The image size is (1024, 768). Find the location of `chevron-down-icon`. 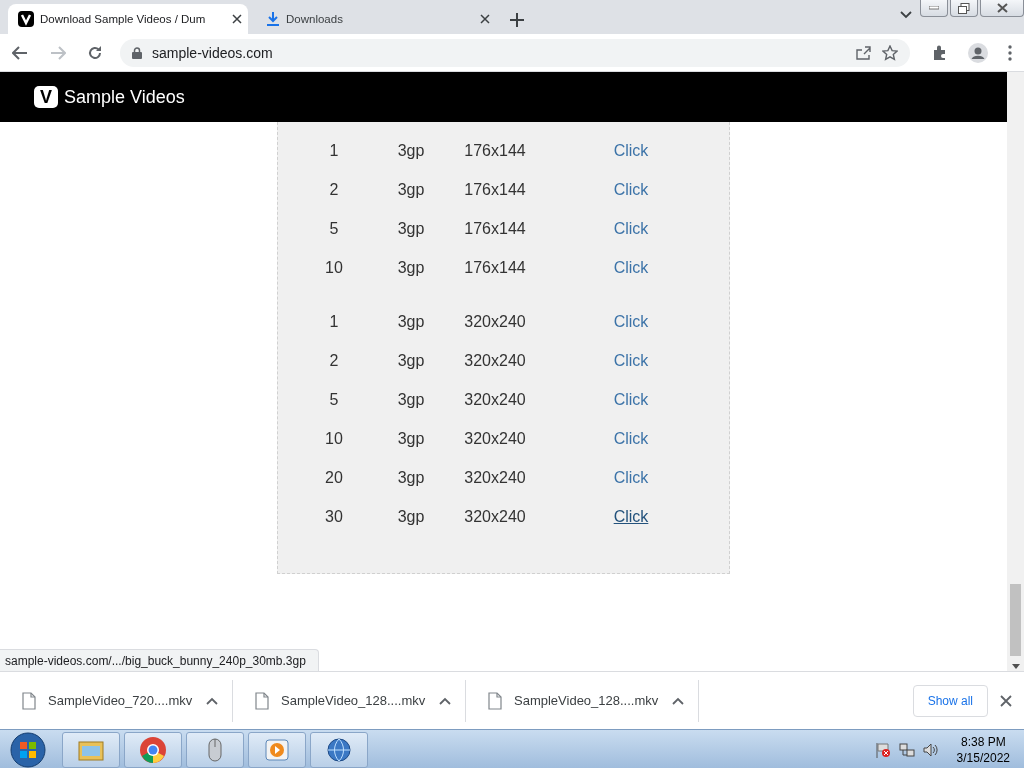

chevron-down-icon is located at coordinates (906, 15).